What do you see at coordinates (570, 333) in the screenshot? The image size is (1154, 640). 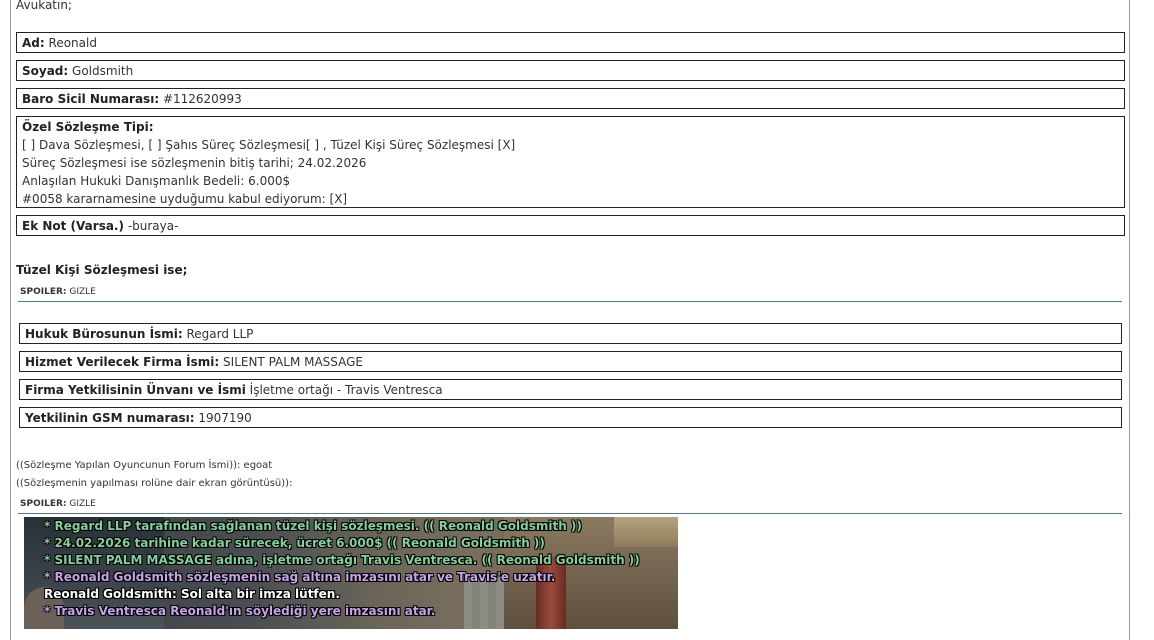 I see `field-buro: Hukuk Bürosunun İsmi: Regard LLP` at bounding box center [570, 333].